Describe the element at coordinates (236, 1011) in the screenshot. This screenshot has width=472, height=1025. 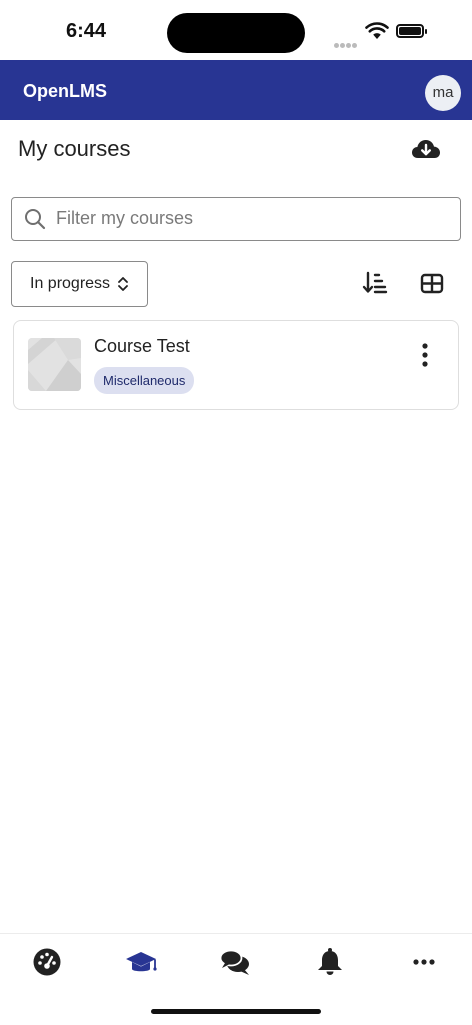
I see `home-indicator` at that location.